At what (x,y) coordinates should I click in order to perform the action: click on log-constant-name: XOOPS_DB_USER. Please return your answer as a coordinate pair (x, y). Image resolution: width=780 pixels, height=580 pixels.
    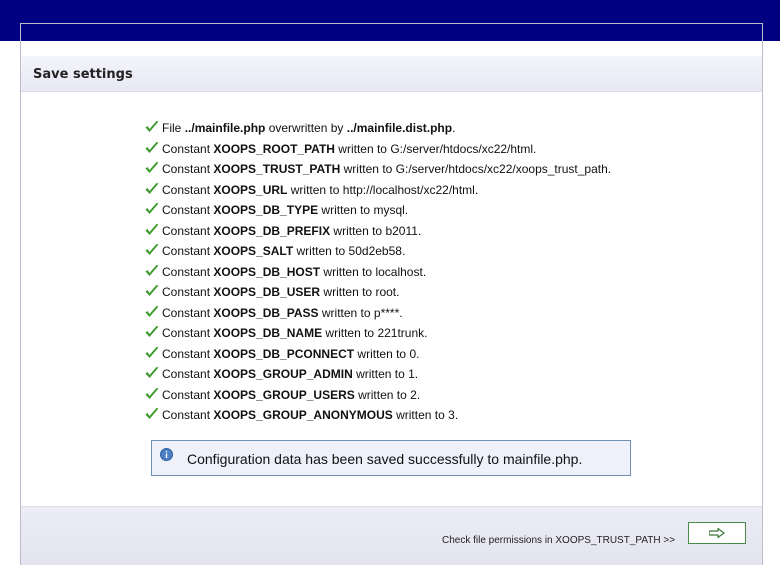
    Looking at the image, I should click on (267, 292).